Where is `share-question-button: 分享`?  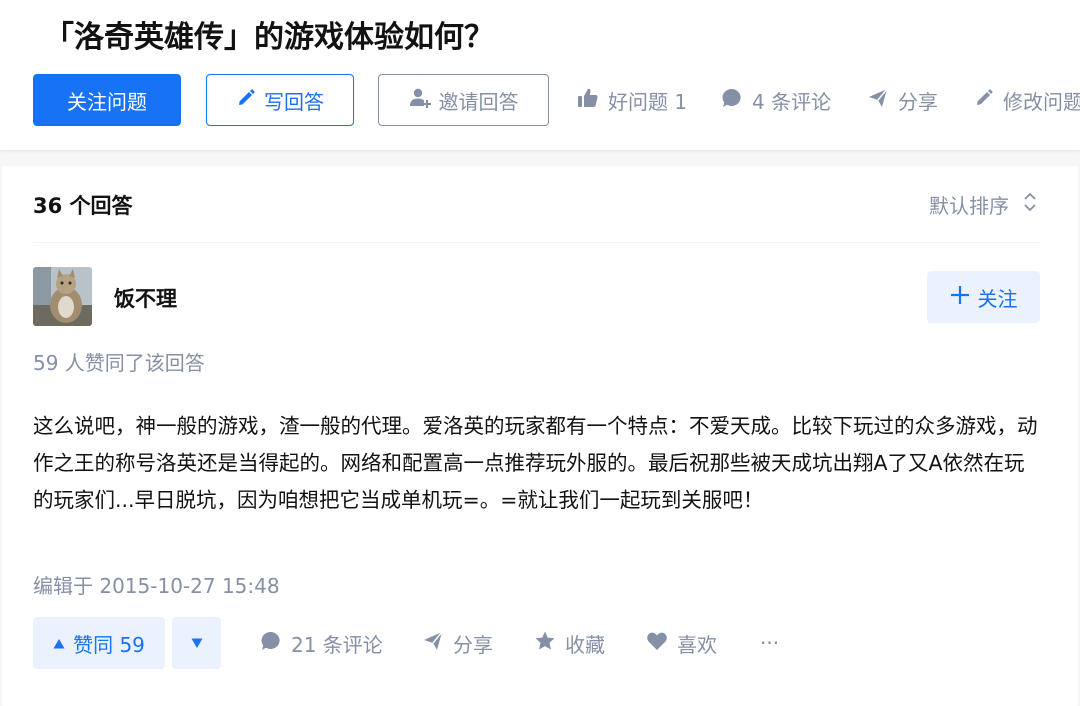
share-question-button: 分享 is located at coordinates (902, 100).